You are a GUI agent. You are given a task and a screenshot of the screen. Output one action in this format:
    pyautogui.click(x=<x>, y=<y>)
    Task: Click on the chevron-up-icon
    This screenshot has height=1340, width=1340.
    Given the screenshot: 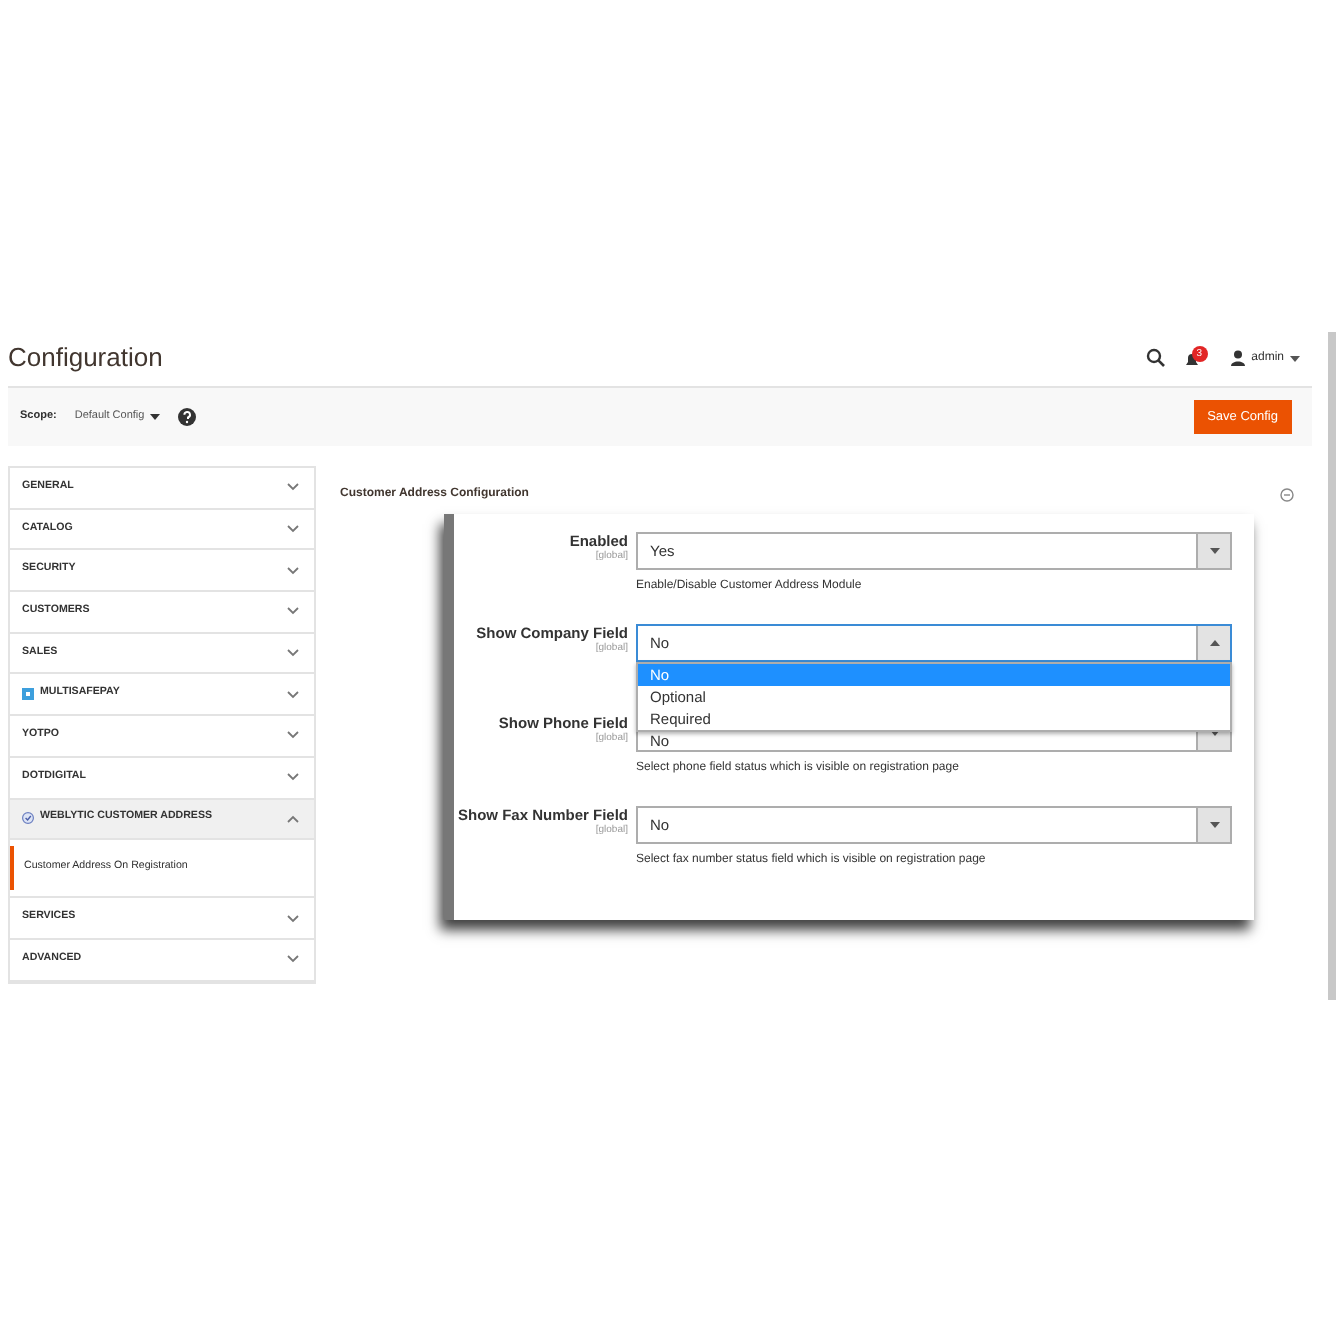 What is the action you would take?
    pyautogui.click(x=293, y=818)
    